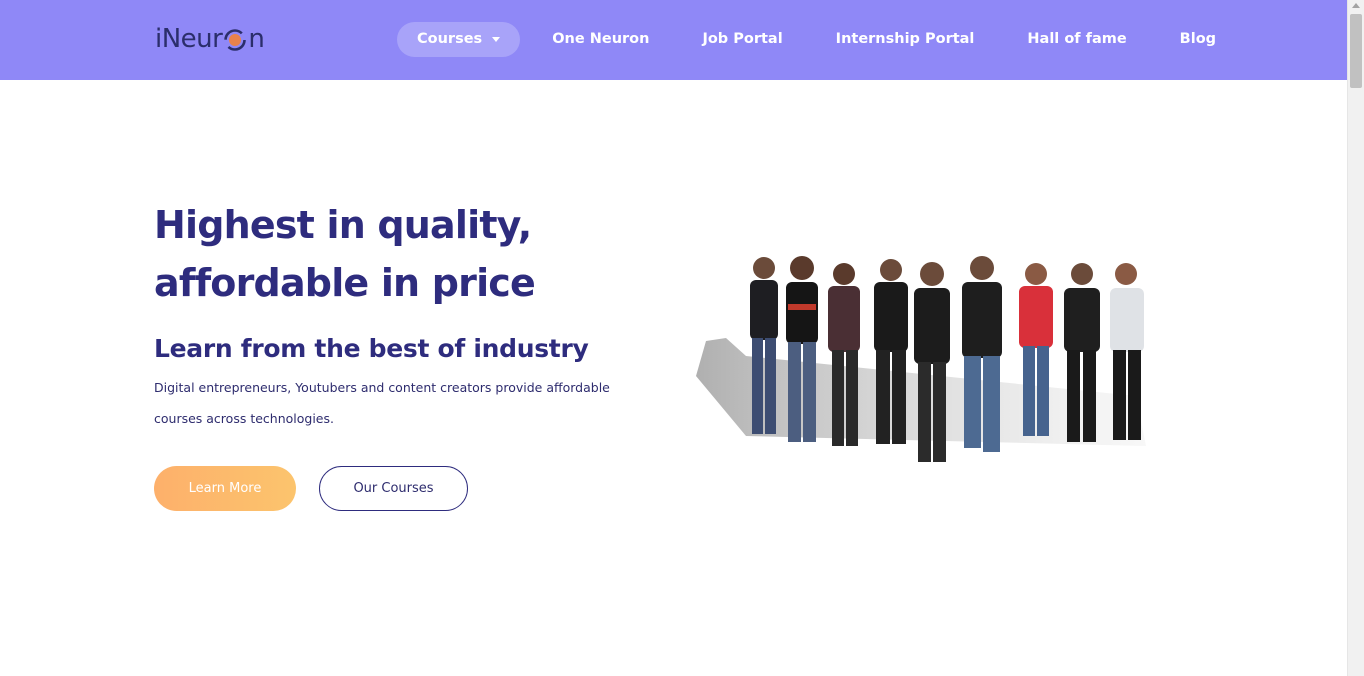 The height and width of the screenshot is (676, 1364). Describe the element at coordinates (905, 39) in the screenshot. I see `nav-internship-portal: Internship Portal` at that location.